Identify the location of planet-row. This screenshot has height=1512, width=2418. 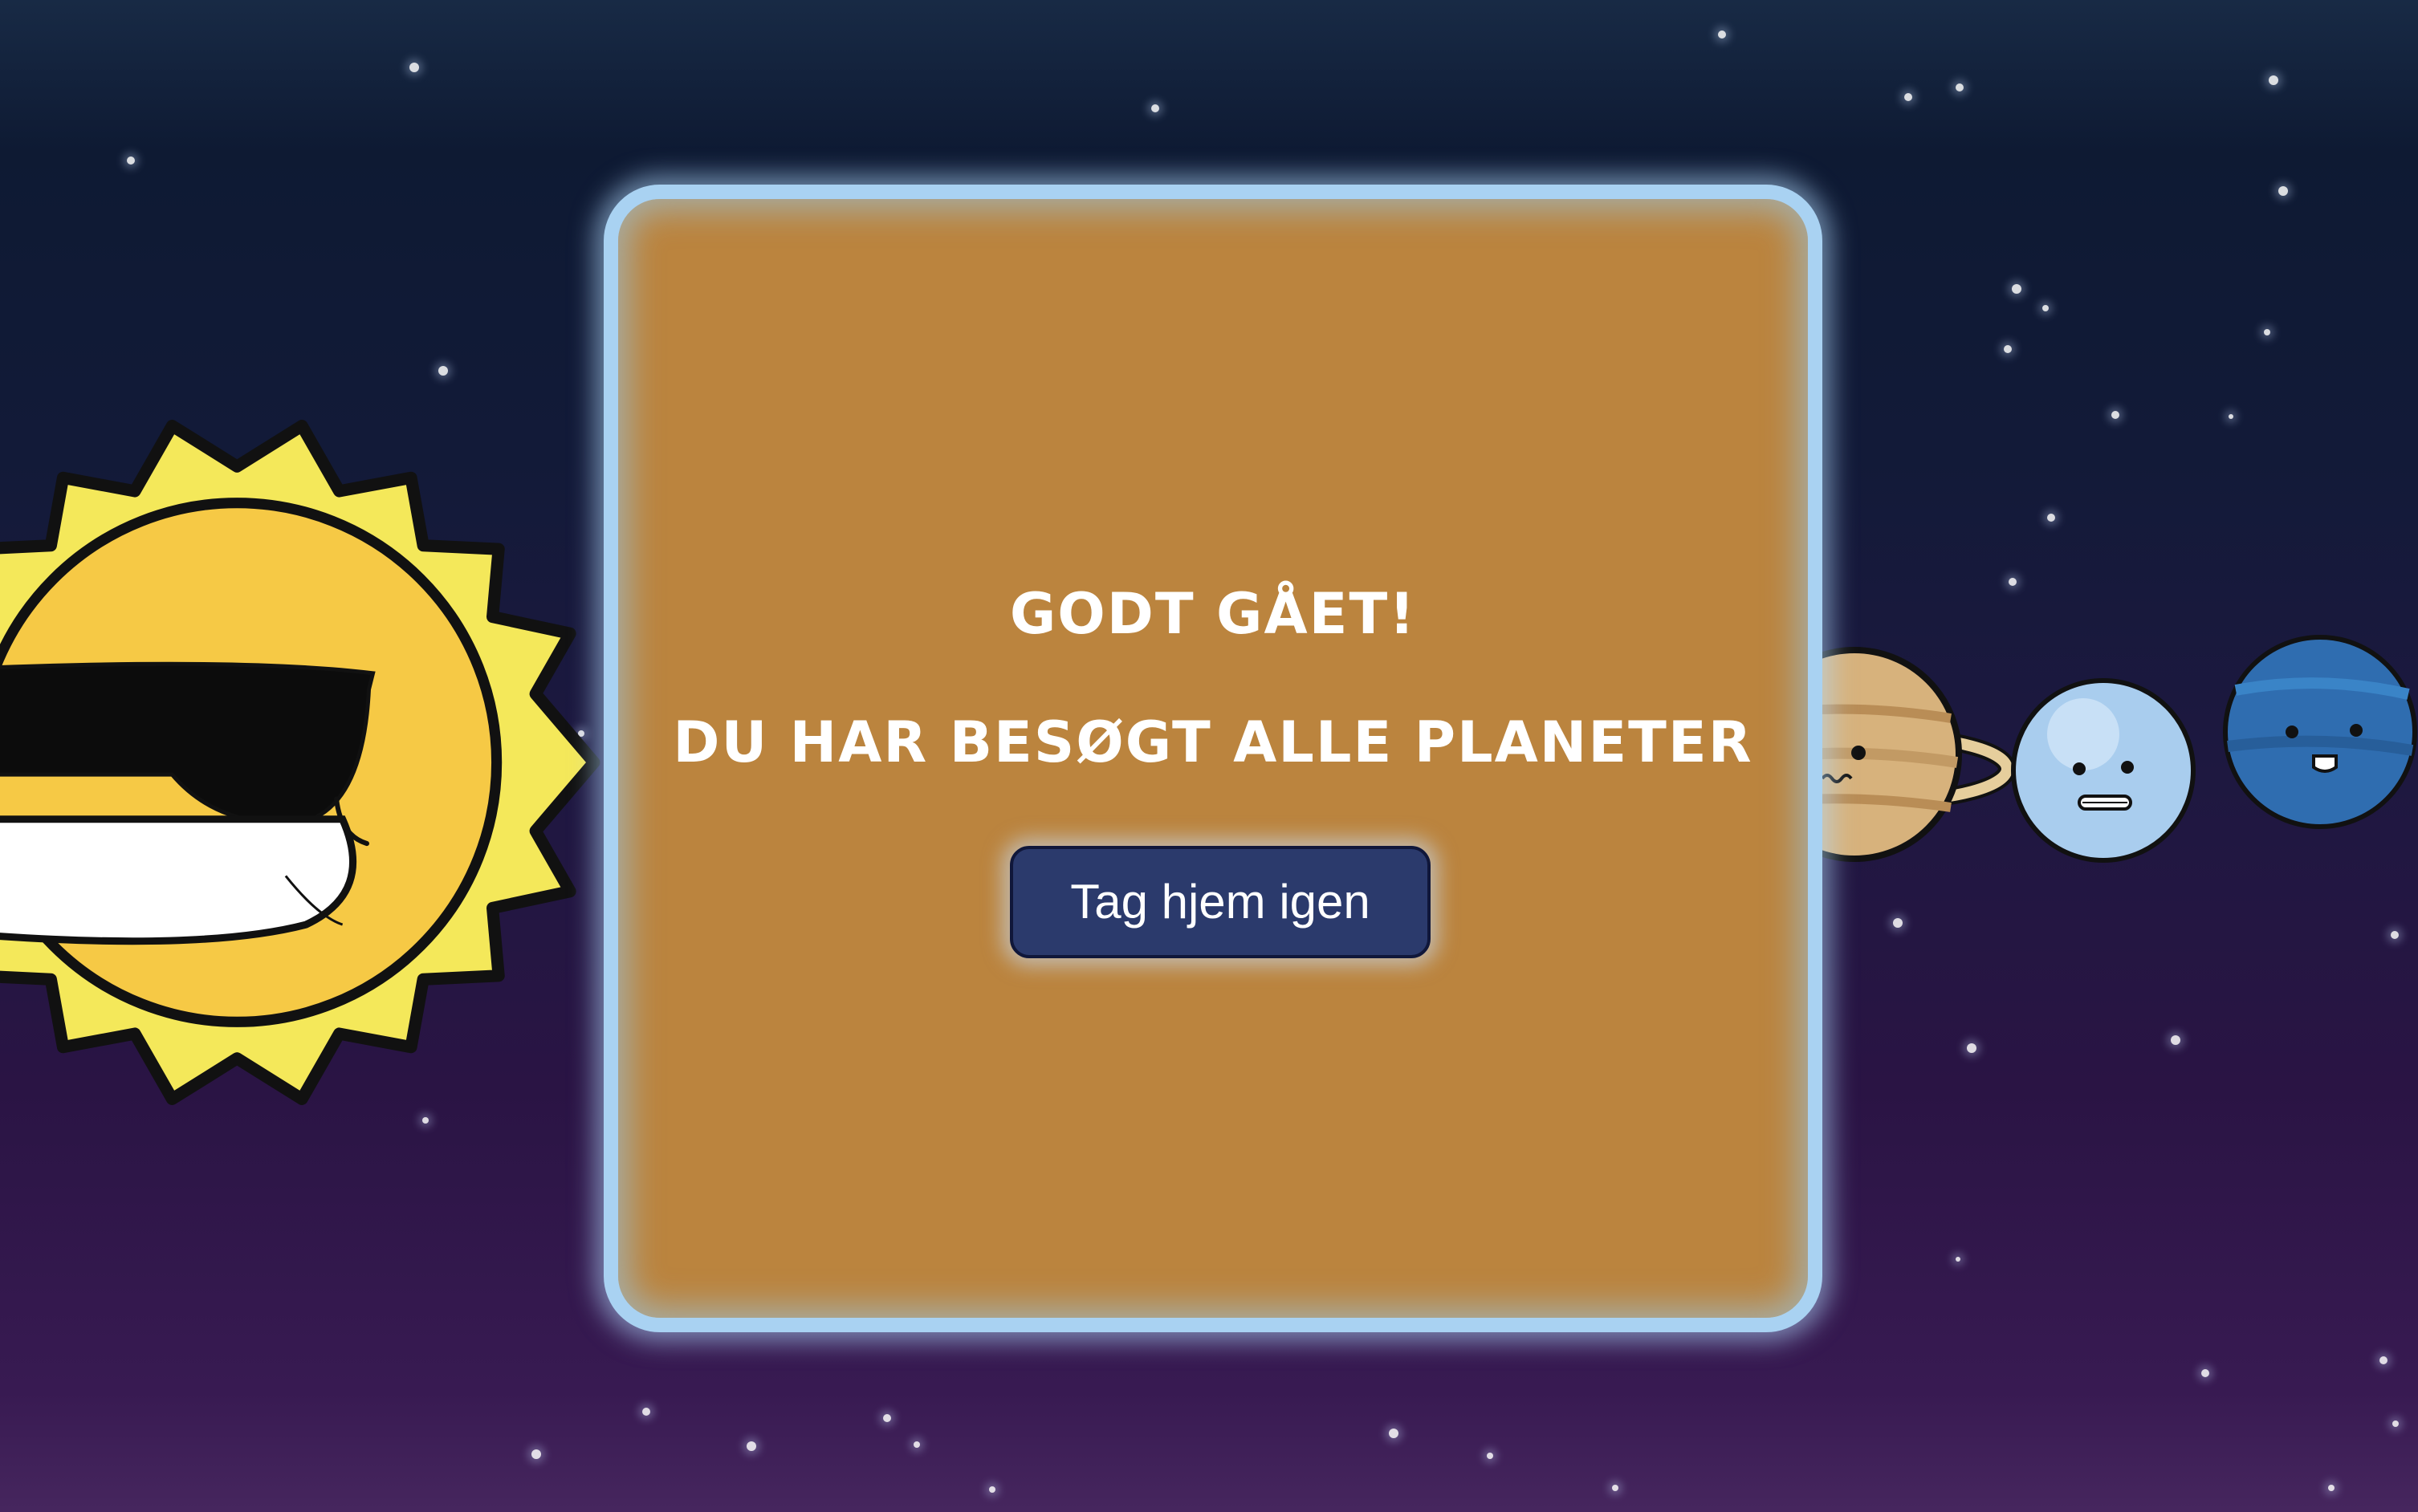
(2082, 755).